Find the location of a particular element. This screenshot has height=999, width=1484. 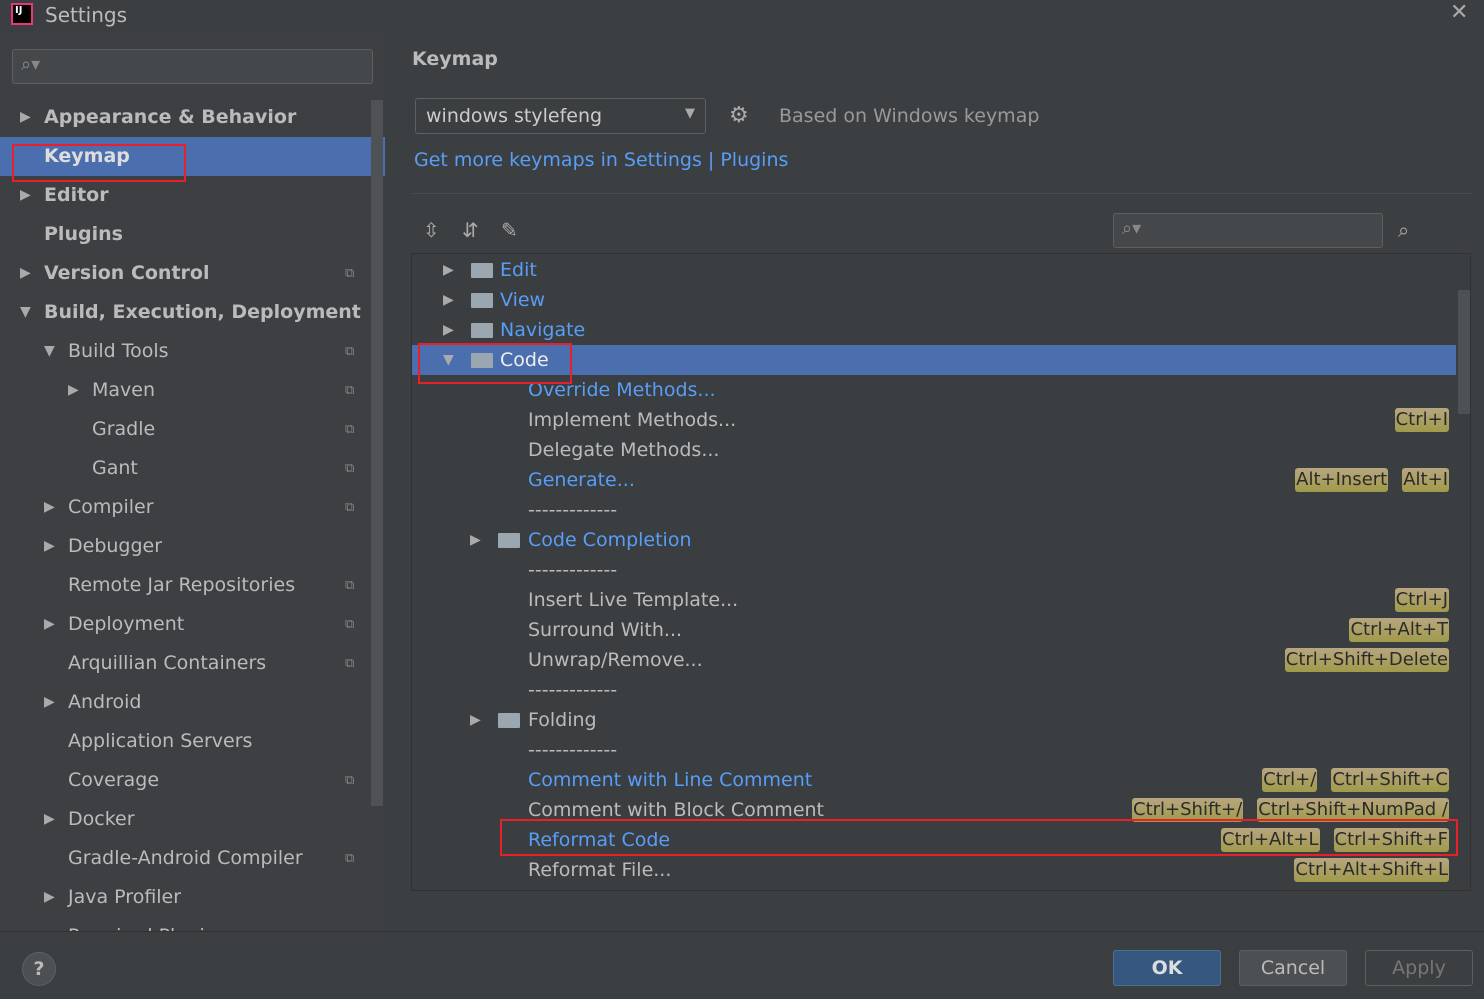

shortcut-list: Ctrl+/ Ctrl+Shift+C is located at coordinates (1355, 780).